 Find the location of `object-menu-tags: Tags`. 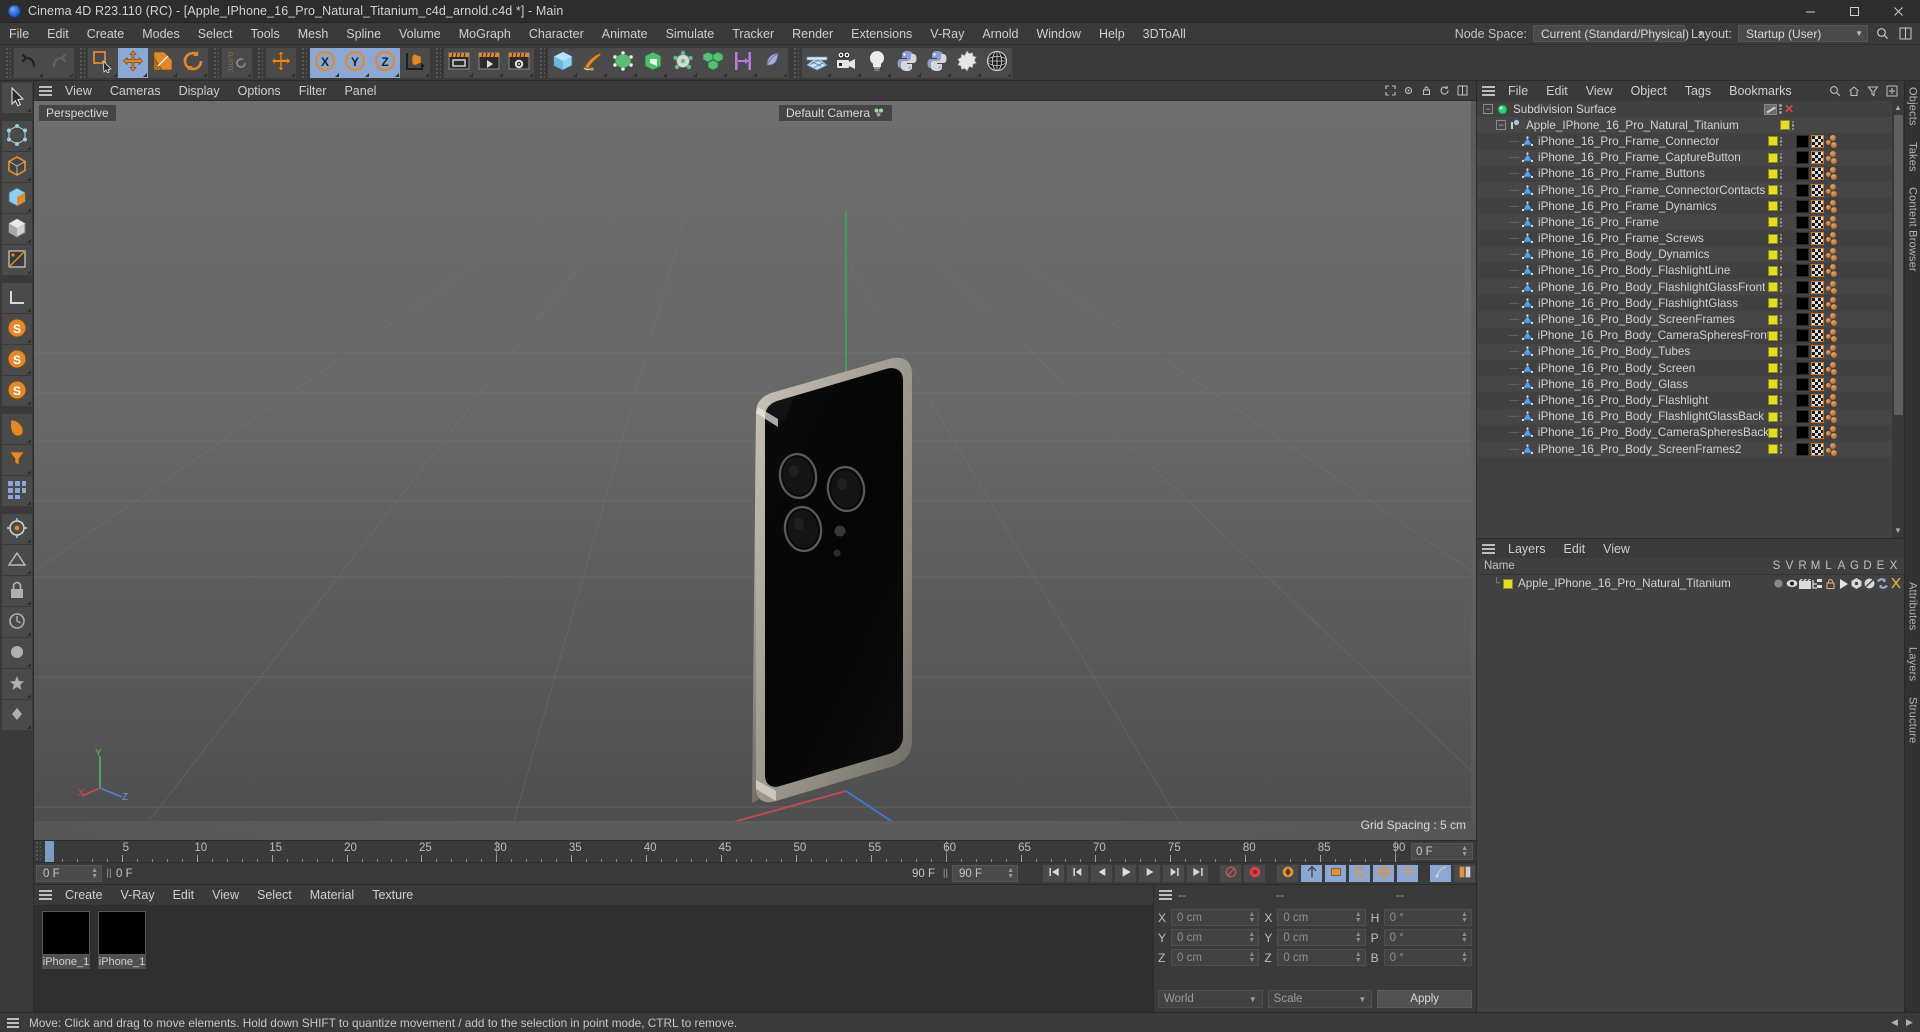

object-menu-tags: Tags is located at coordinates (1698, 91).